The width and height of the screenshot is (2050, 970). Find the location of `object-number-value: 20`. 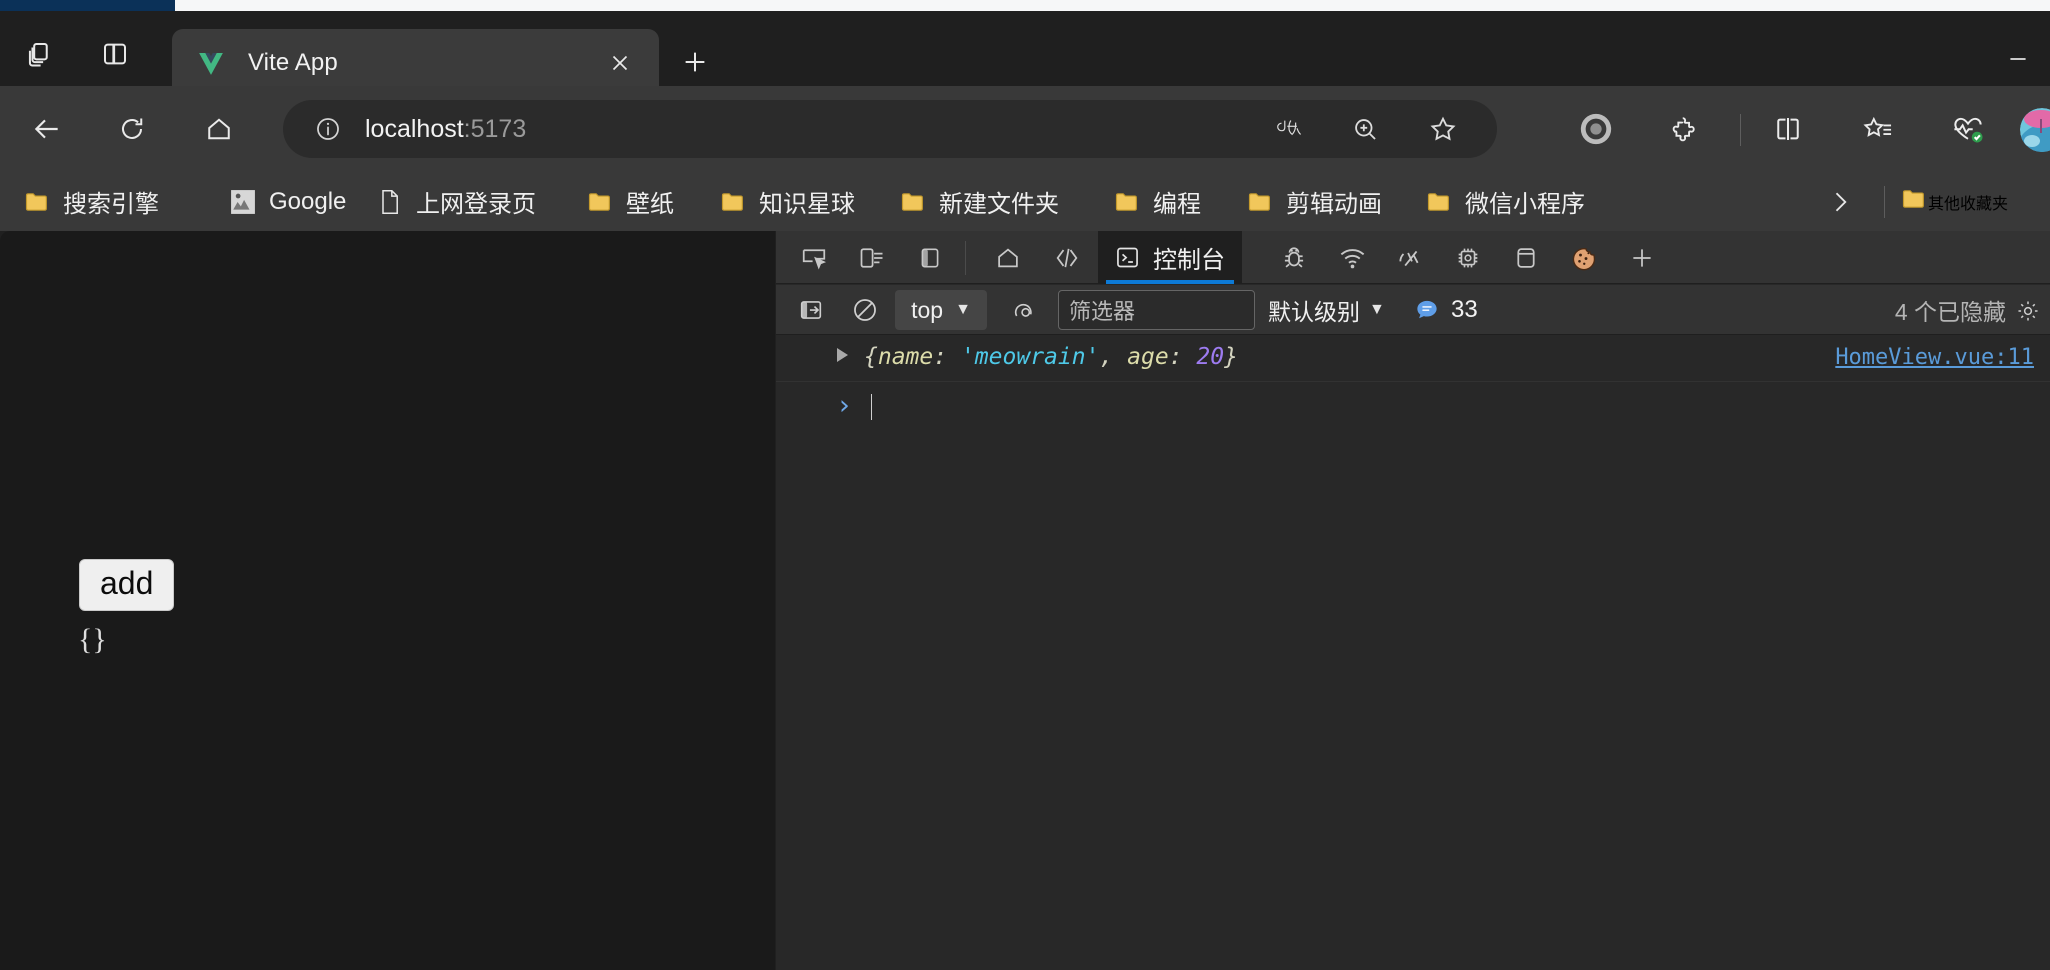

object-number-value: 20 is located at coordinates (1210, 357).